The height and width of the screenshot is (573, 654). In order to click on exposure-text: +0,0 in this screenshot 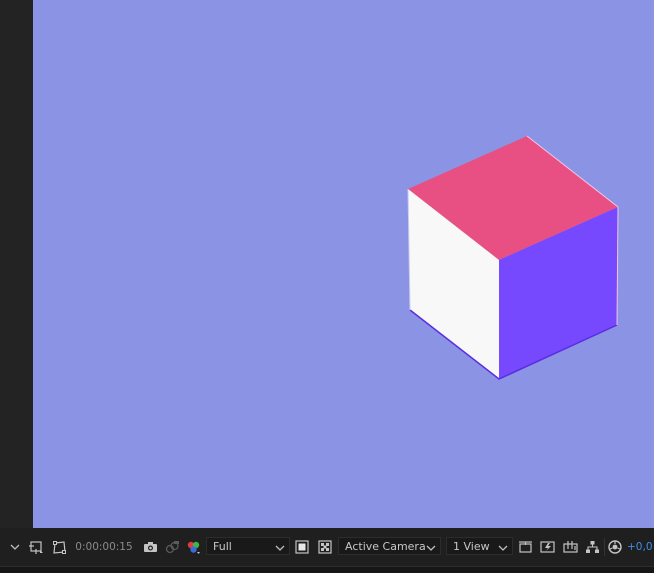, I will do `click(640, 547)`.